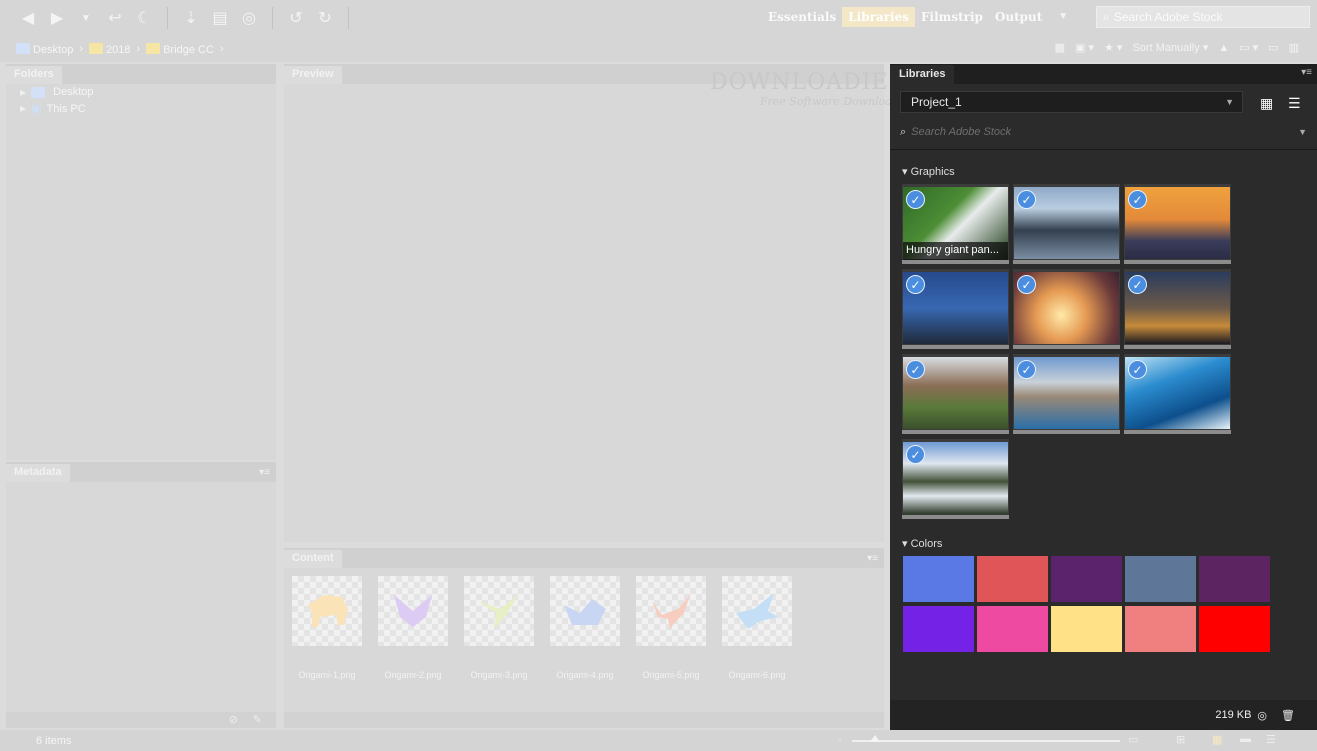 The width and height of the screenshot is (1317, 751). Describe the element at coordinates (34, 75) in the screenshot. I see `tab-folders: Folders` at that location.